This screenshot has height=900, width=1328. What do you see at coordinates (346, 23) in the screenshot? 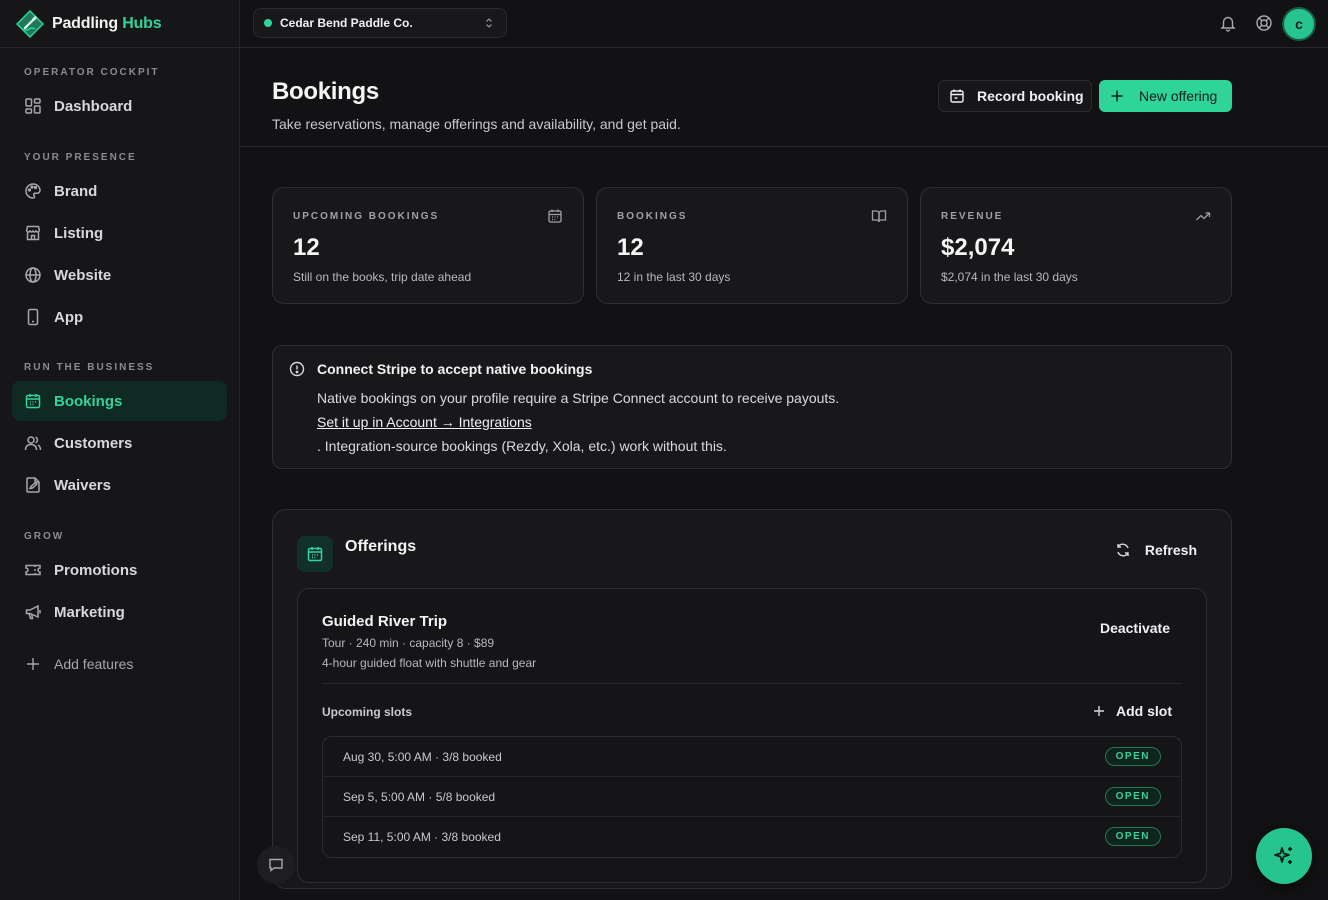
I see `org-name: Cedar Bend Paddle Co.` at bounding box center [346, 23].